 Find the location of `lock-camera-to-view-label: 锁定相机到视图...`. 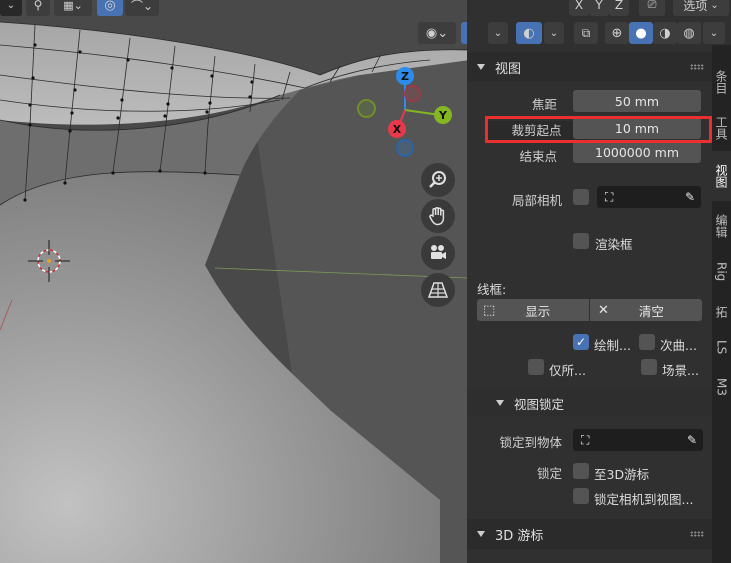

lock-camera-to-view-label: 锁定相机到视图... is located at coordinates (644, 499).